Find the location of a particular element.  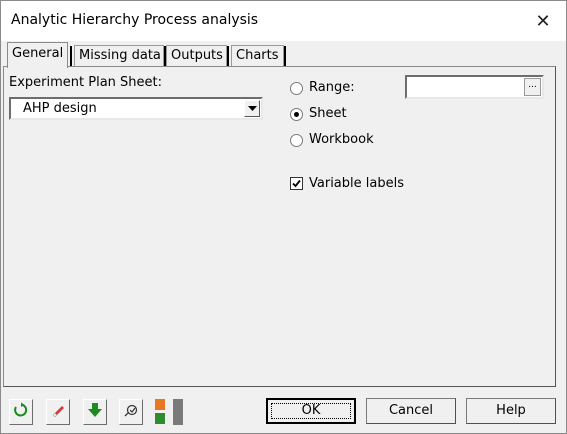

down-arrow-icon is located at coordinates (95, 412).